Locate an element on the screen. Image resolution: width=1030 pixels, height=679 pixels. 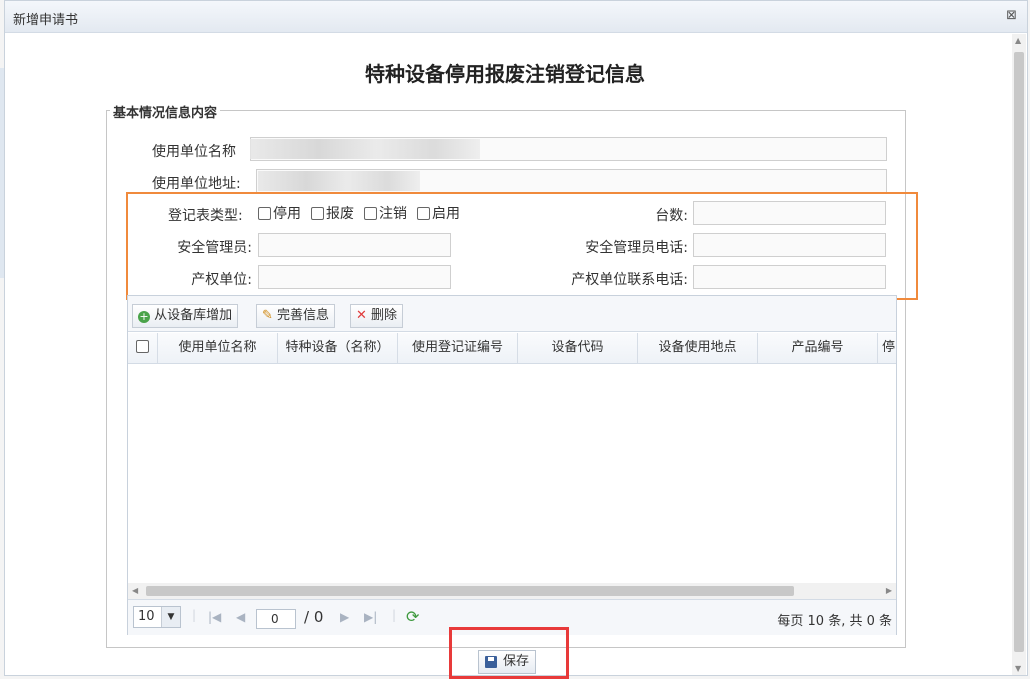
scroll-right-icon: ▶ is located at coordinates (889, 590).